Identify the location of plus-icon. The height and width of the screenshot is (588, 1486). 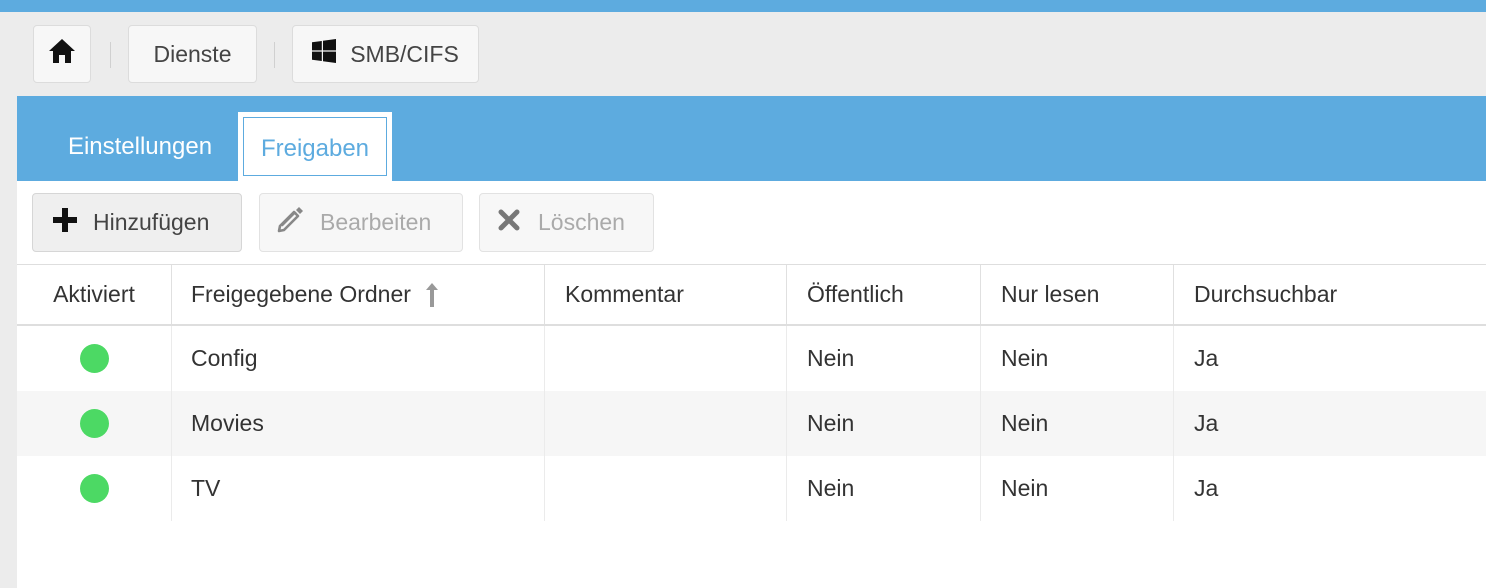
(65, 222).